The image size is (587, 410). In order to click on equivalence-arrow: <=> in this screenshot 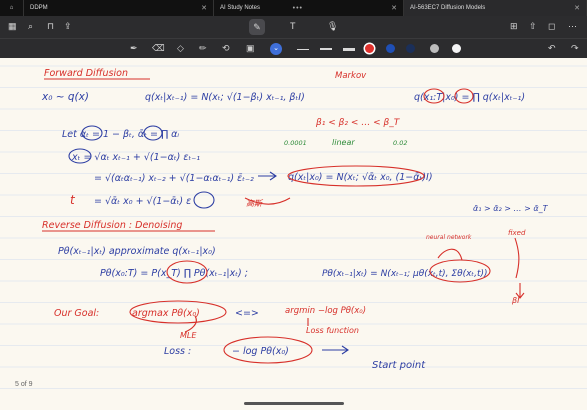, I will do `click(247, 313)`.